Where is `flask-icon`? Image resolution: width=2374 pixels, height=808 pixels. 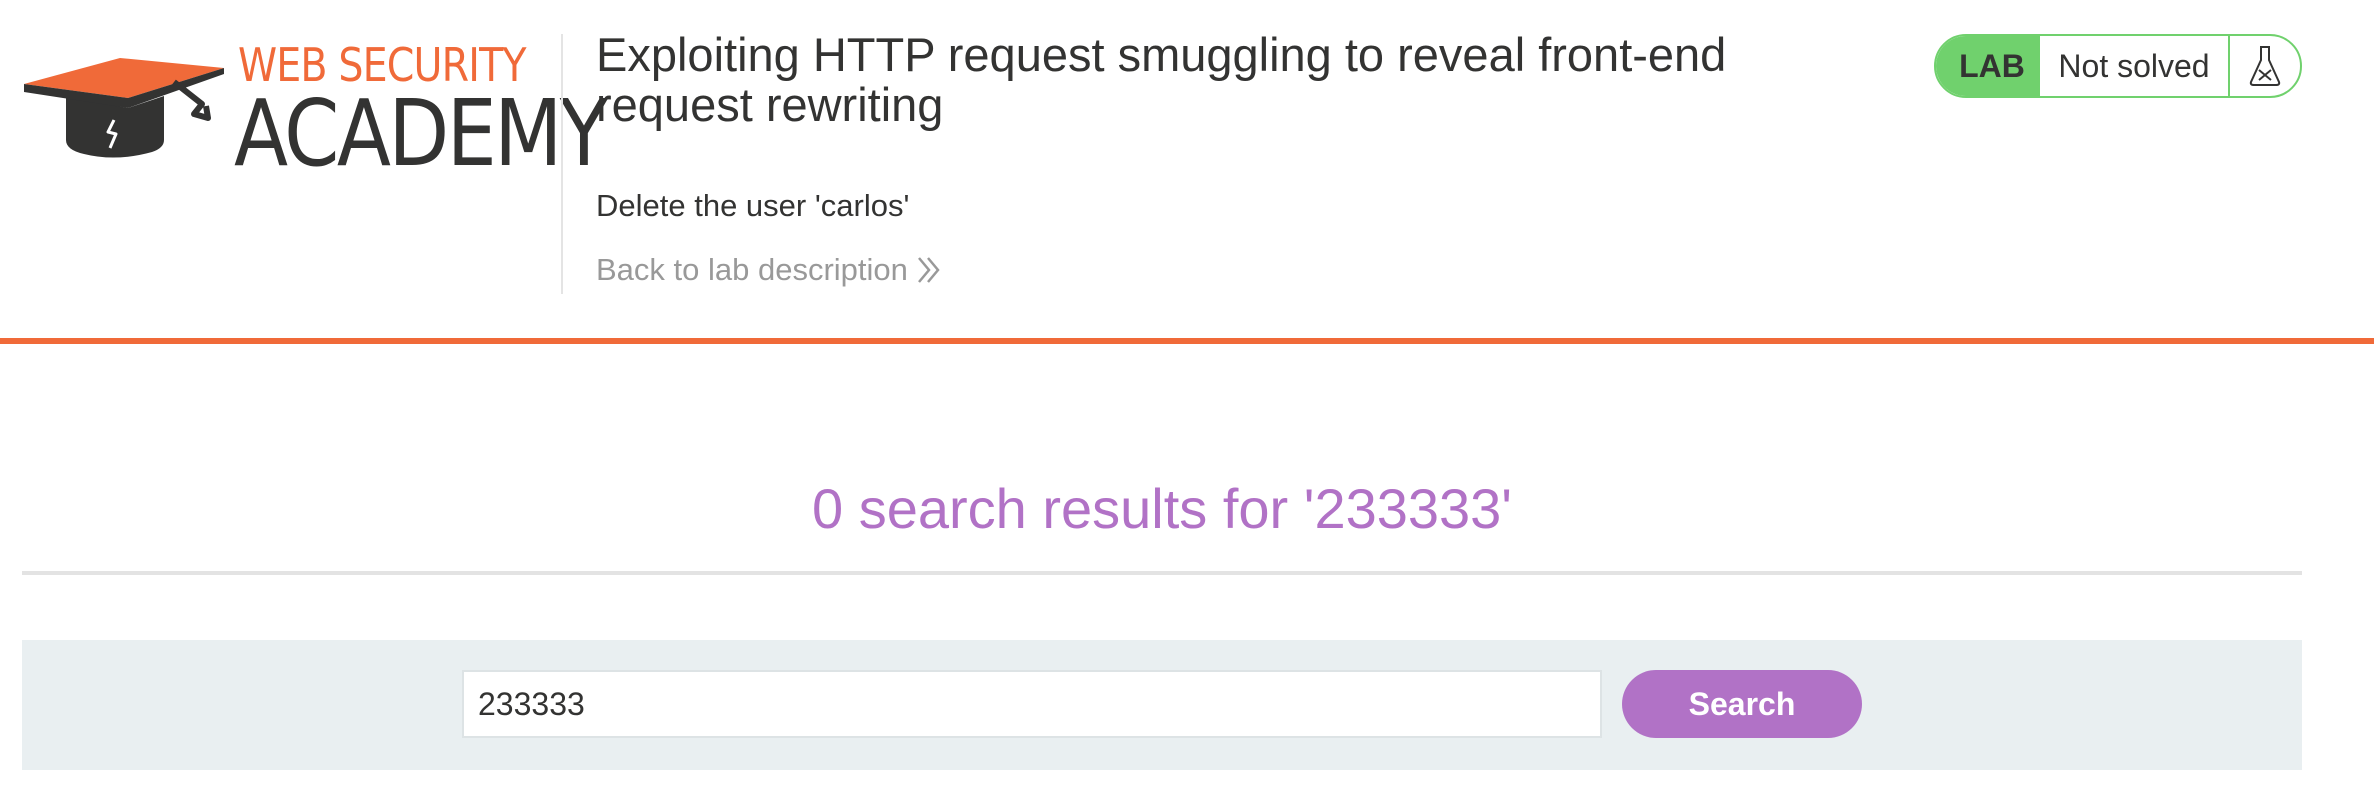
flask-icon is located at coordinates (2265, 66).